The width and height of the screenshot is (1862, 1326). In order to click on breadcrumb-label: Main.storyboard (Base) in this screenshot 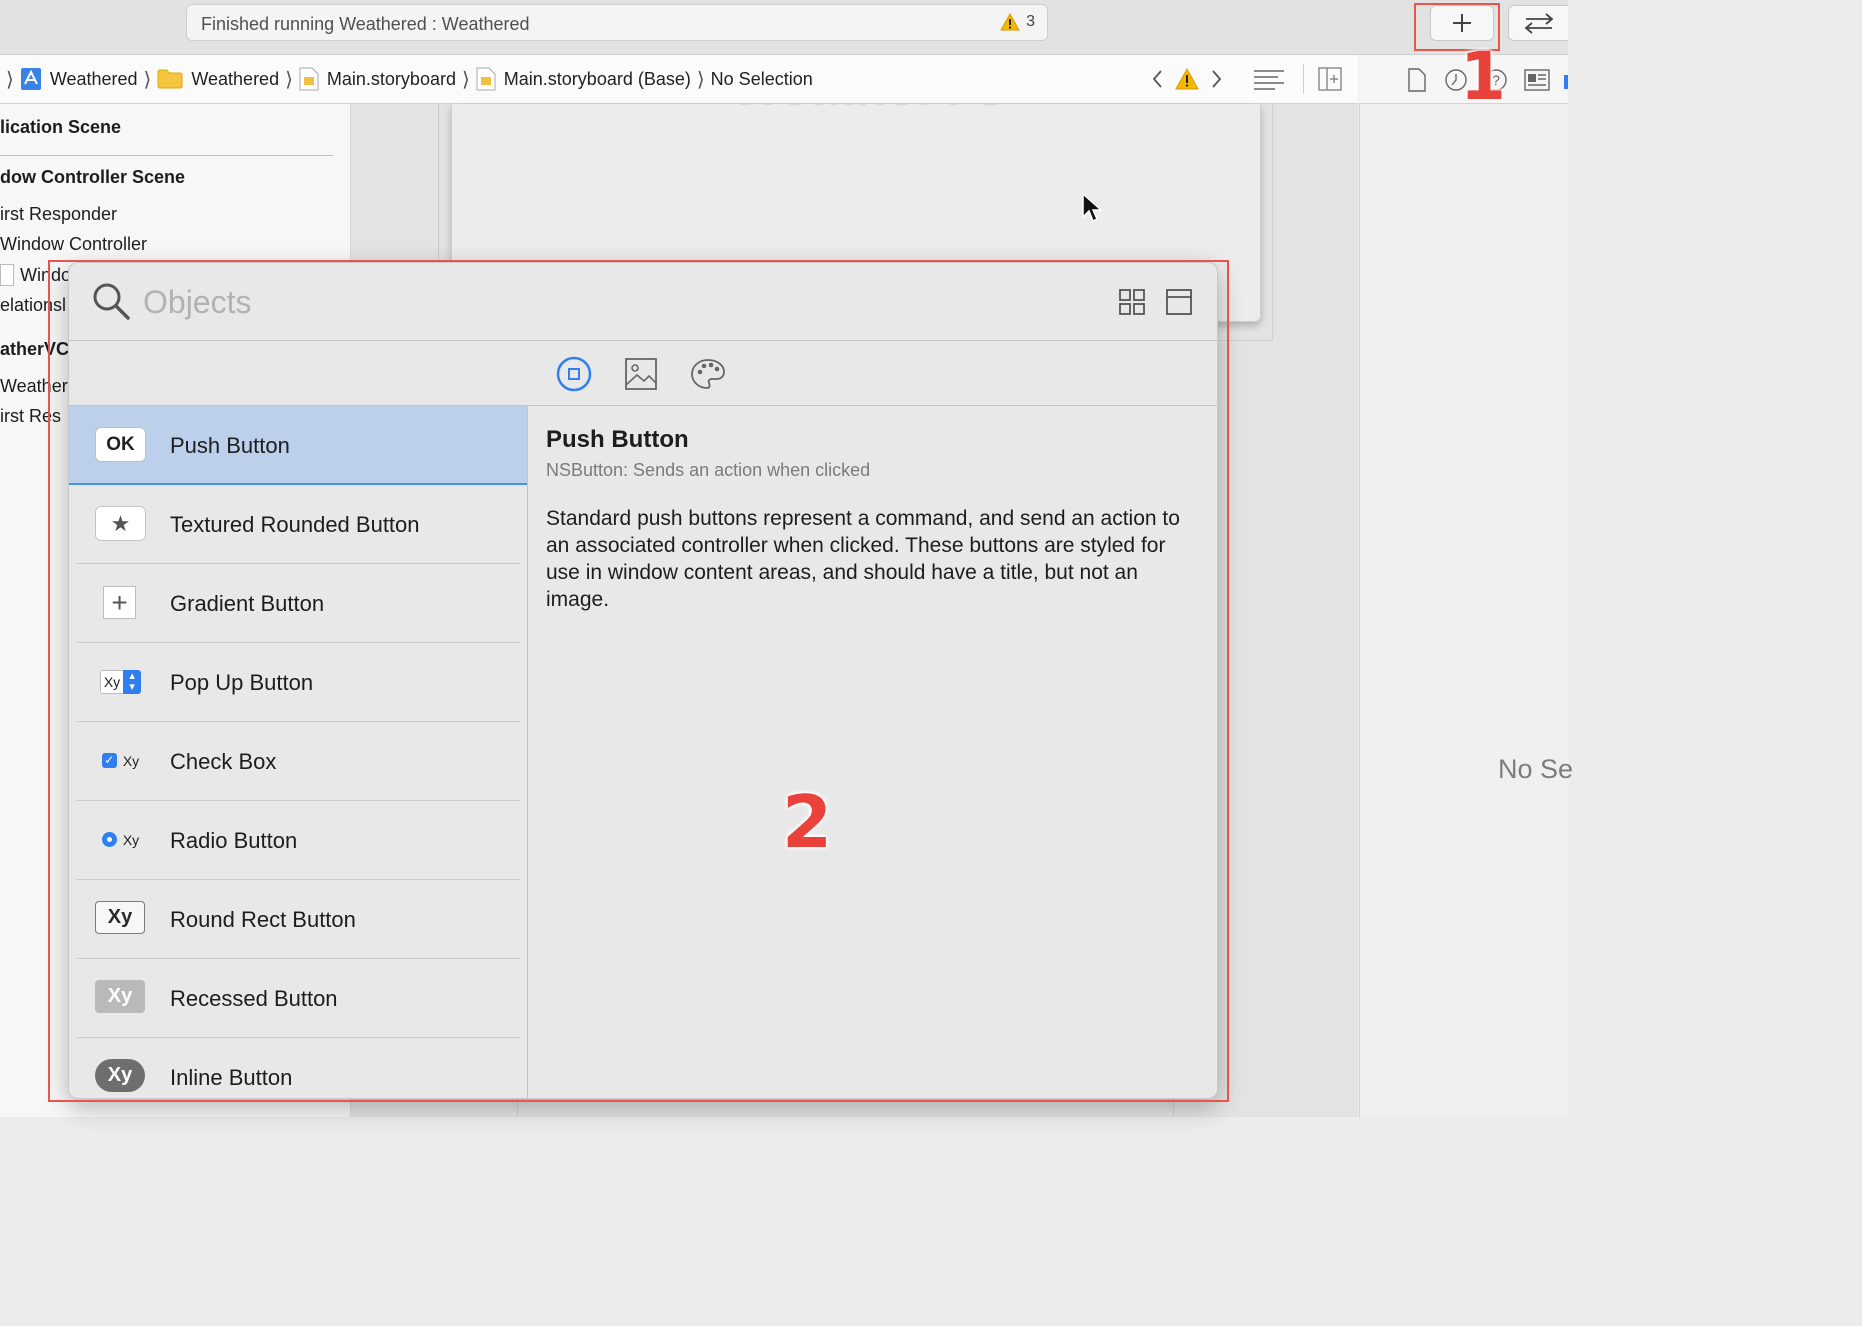, I will do `click(597, 78)`.